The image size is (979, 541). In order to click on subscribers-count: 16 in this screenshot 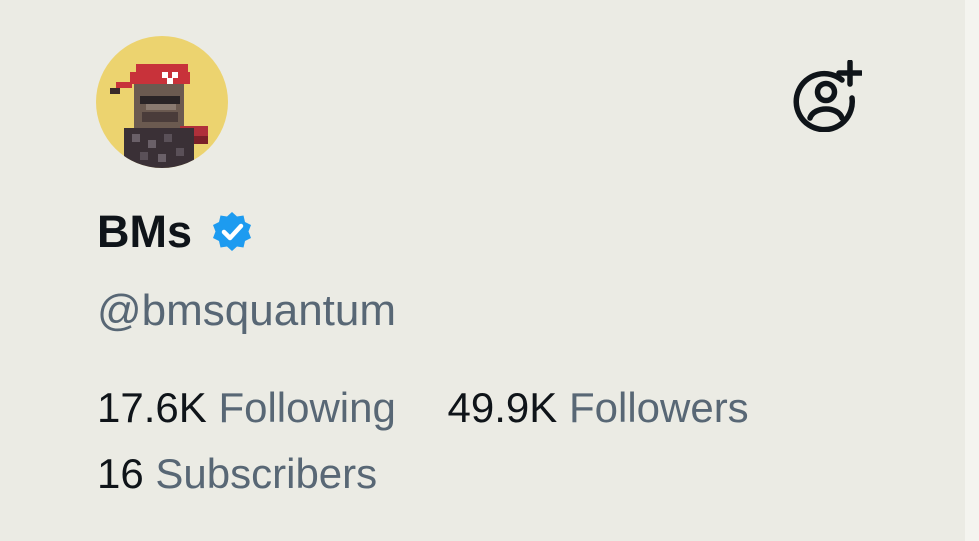, I will do `click(120, 473)`.